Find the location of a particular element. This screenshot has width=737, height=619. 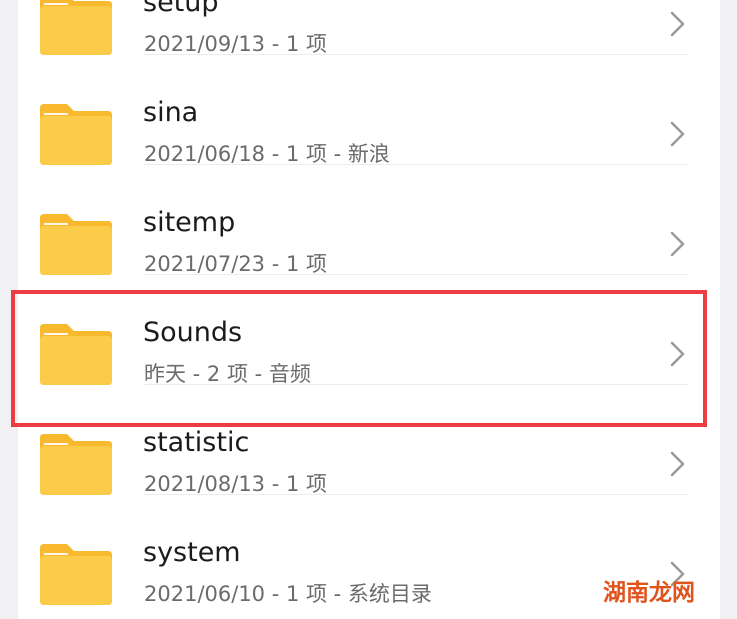

folder-name: sina is located at coordinates (171, 112).